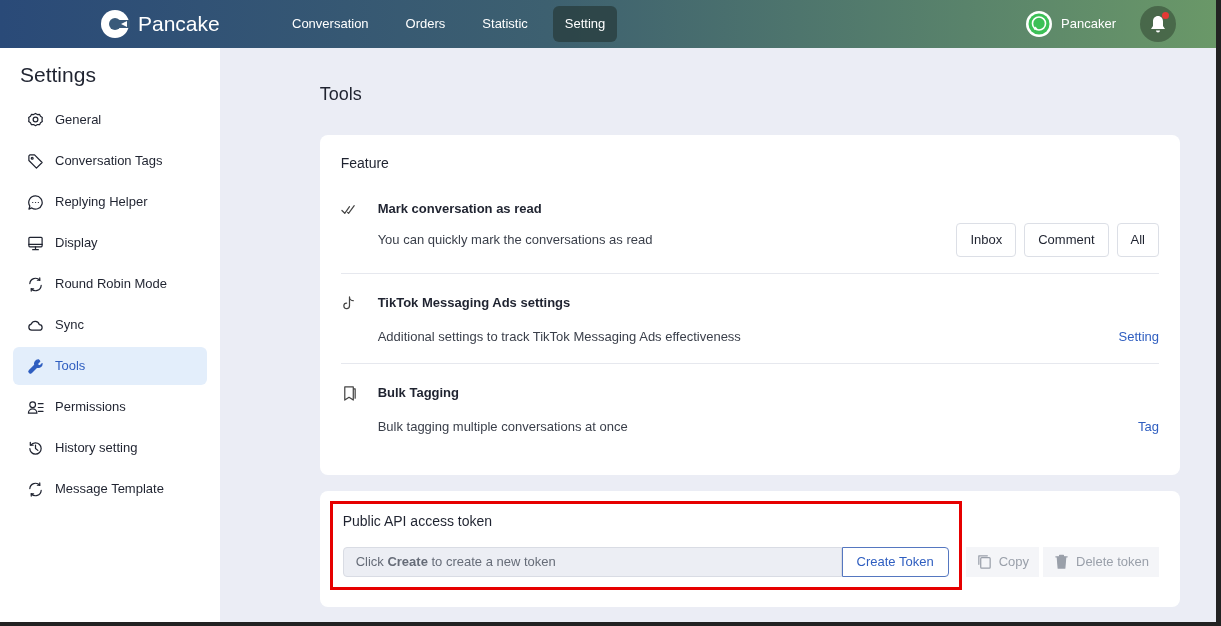  I want to click on feature-description: You can quickly mark the conversations as read, so click(515, 240).